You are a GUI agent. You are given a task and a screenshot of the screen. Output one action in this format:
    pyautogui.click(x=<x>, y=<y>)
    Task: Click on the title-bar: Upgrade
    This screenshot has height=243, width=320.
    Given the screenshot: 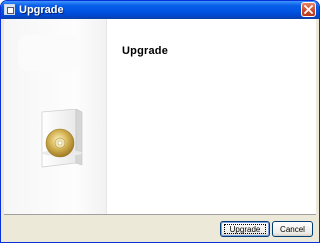 What is the action you would take?
    pyautogui.click(x=160, y=10)
    